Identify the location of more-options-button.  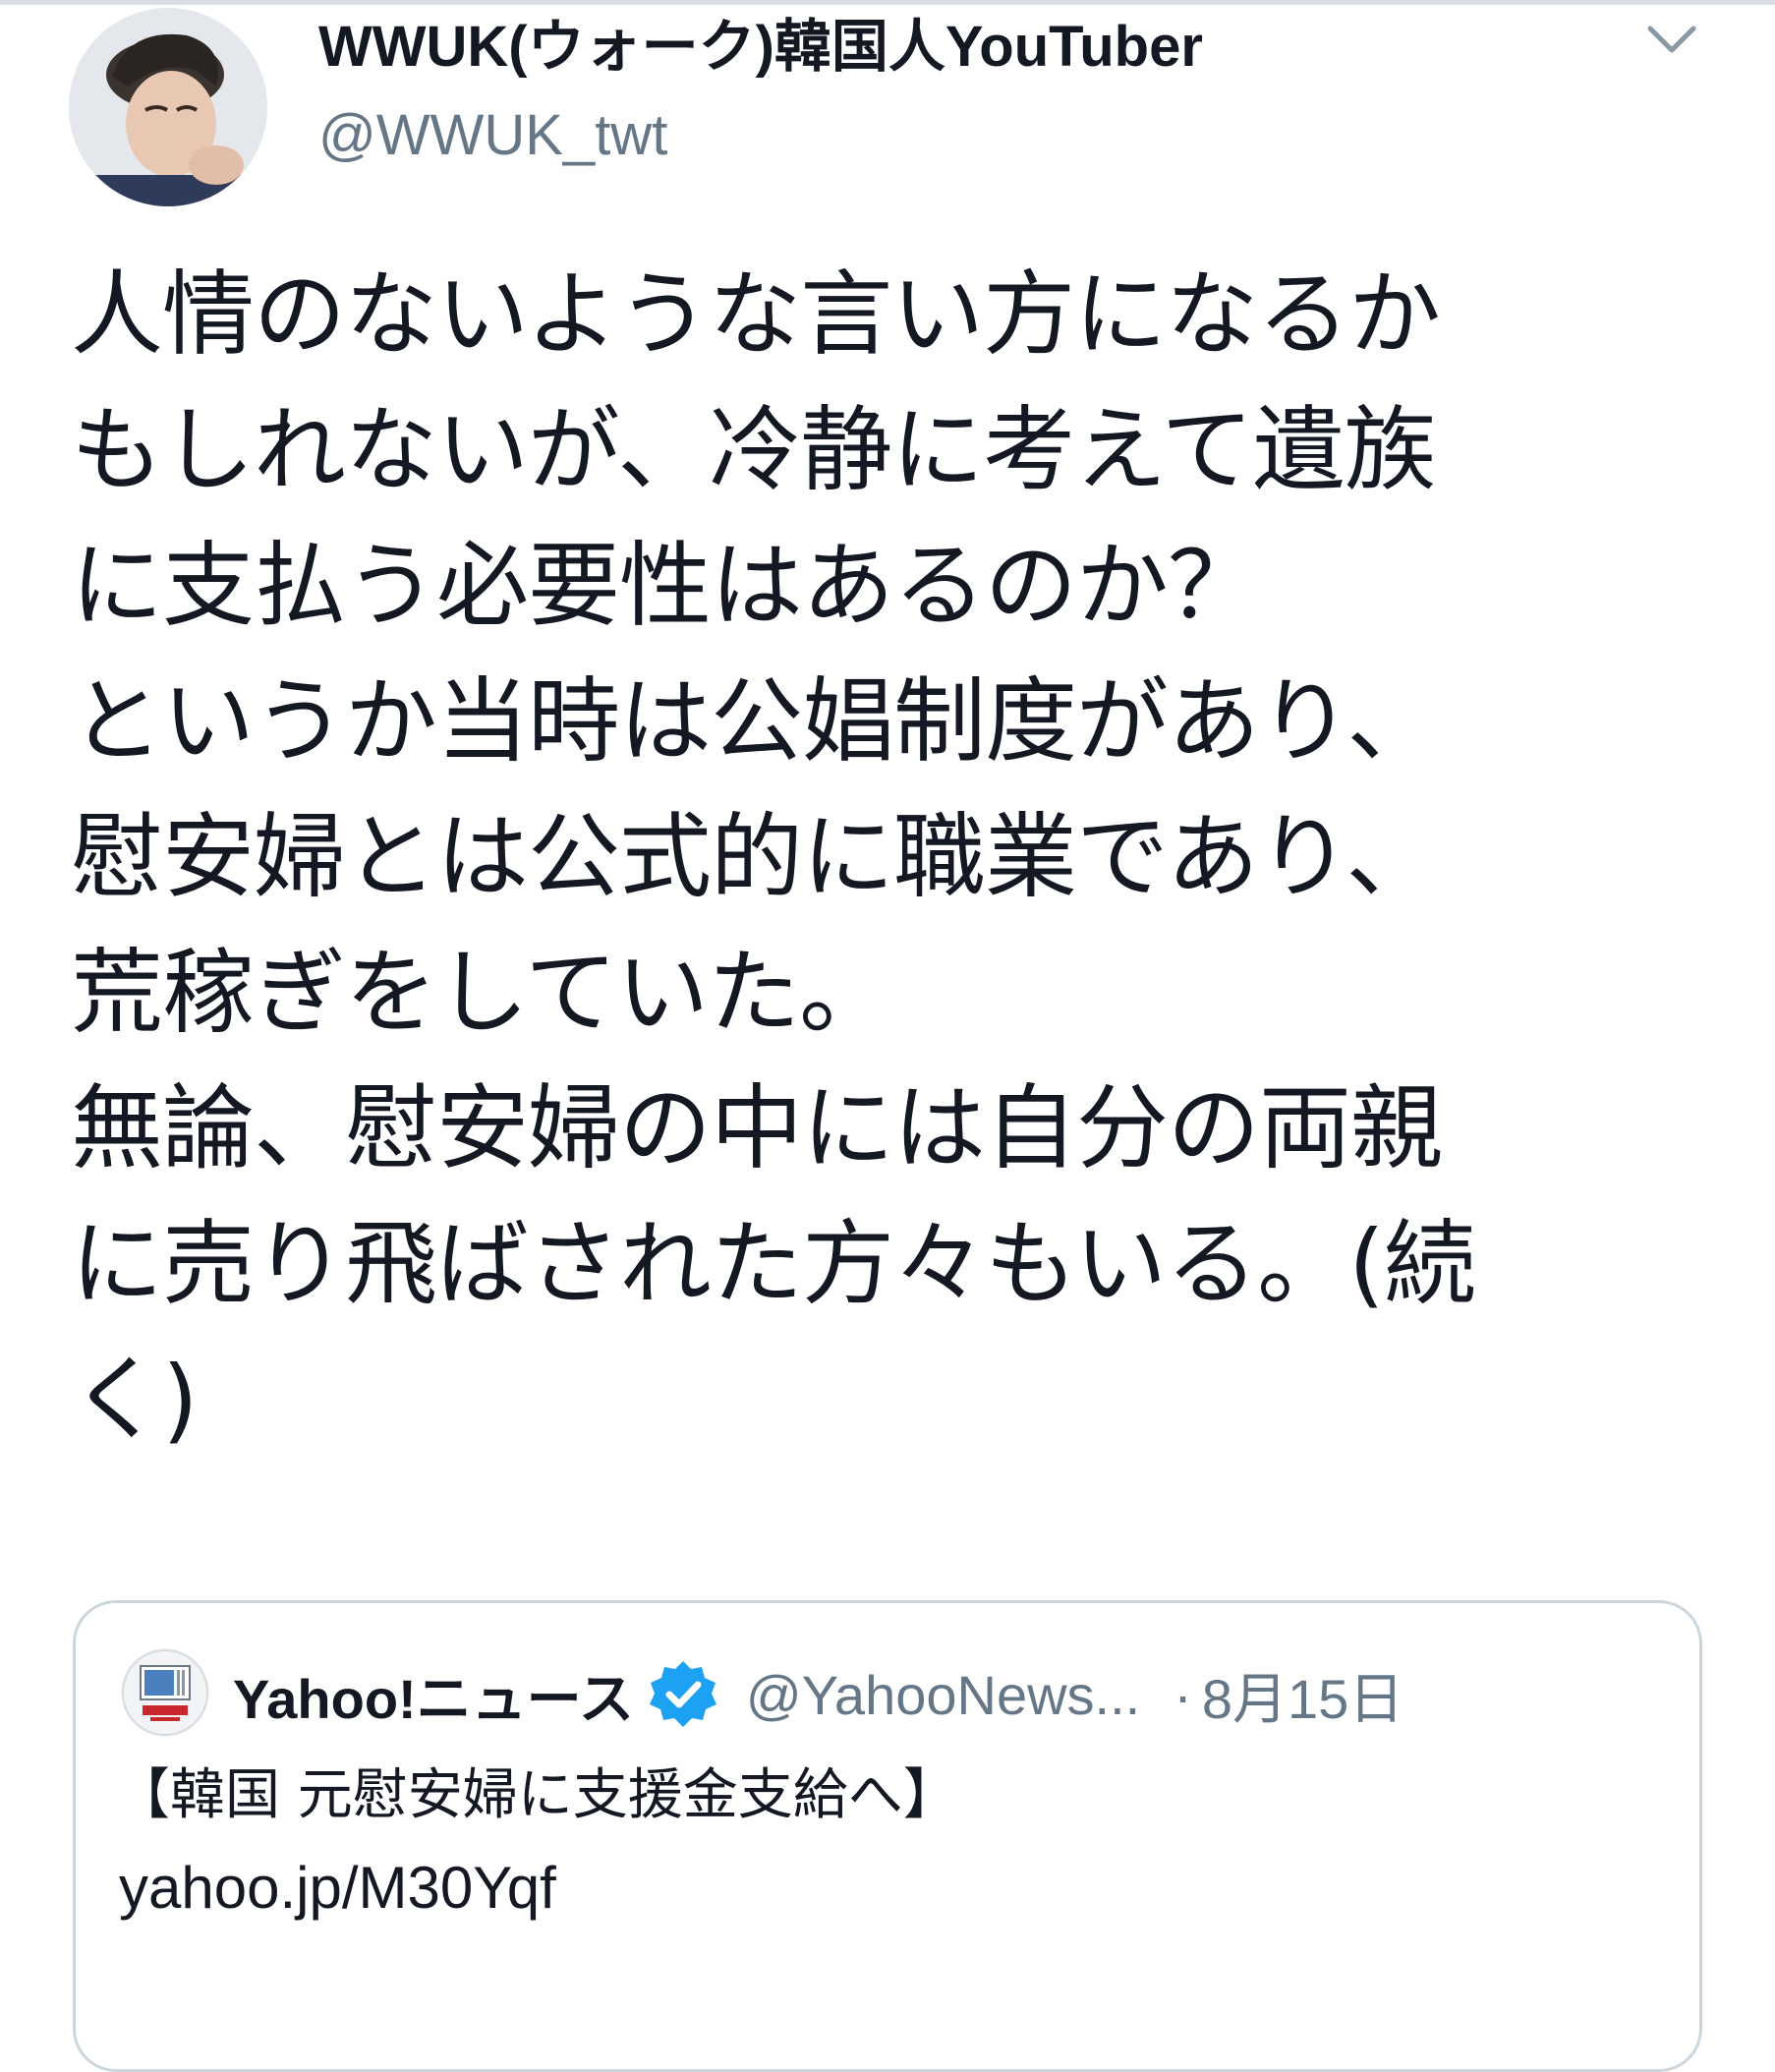
(1672, 39).